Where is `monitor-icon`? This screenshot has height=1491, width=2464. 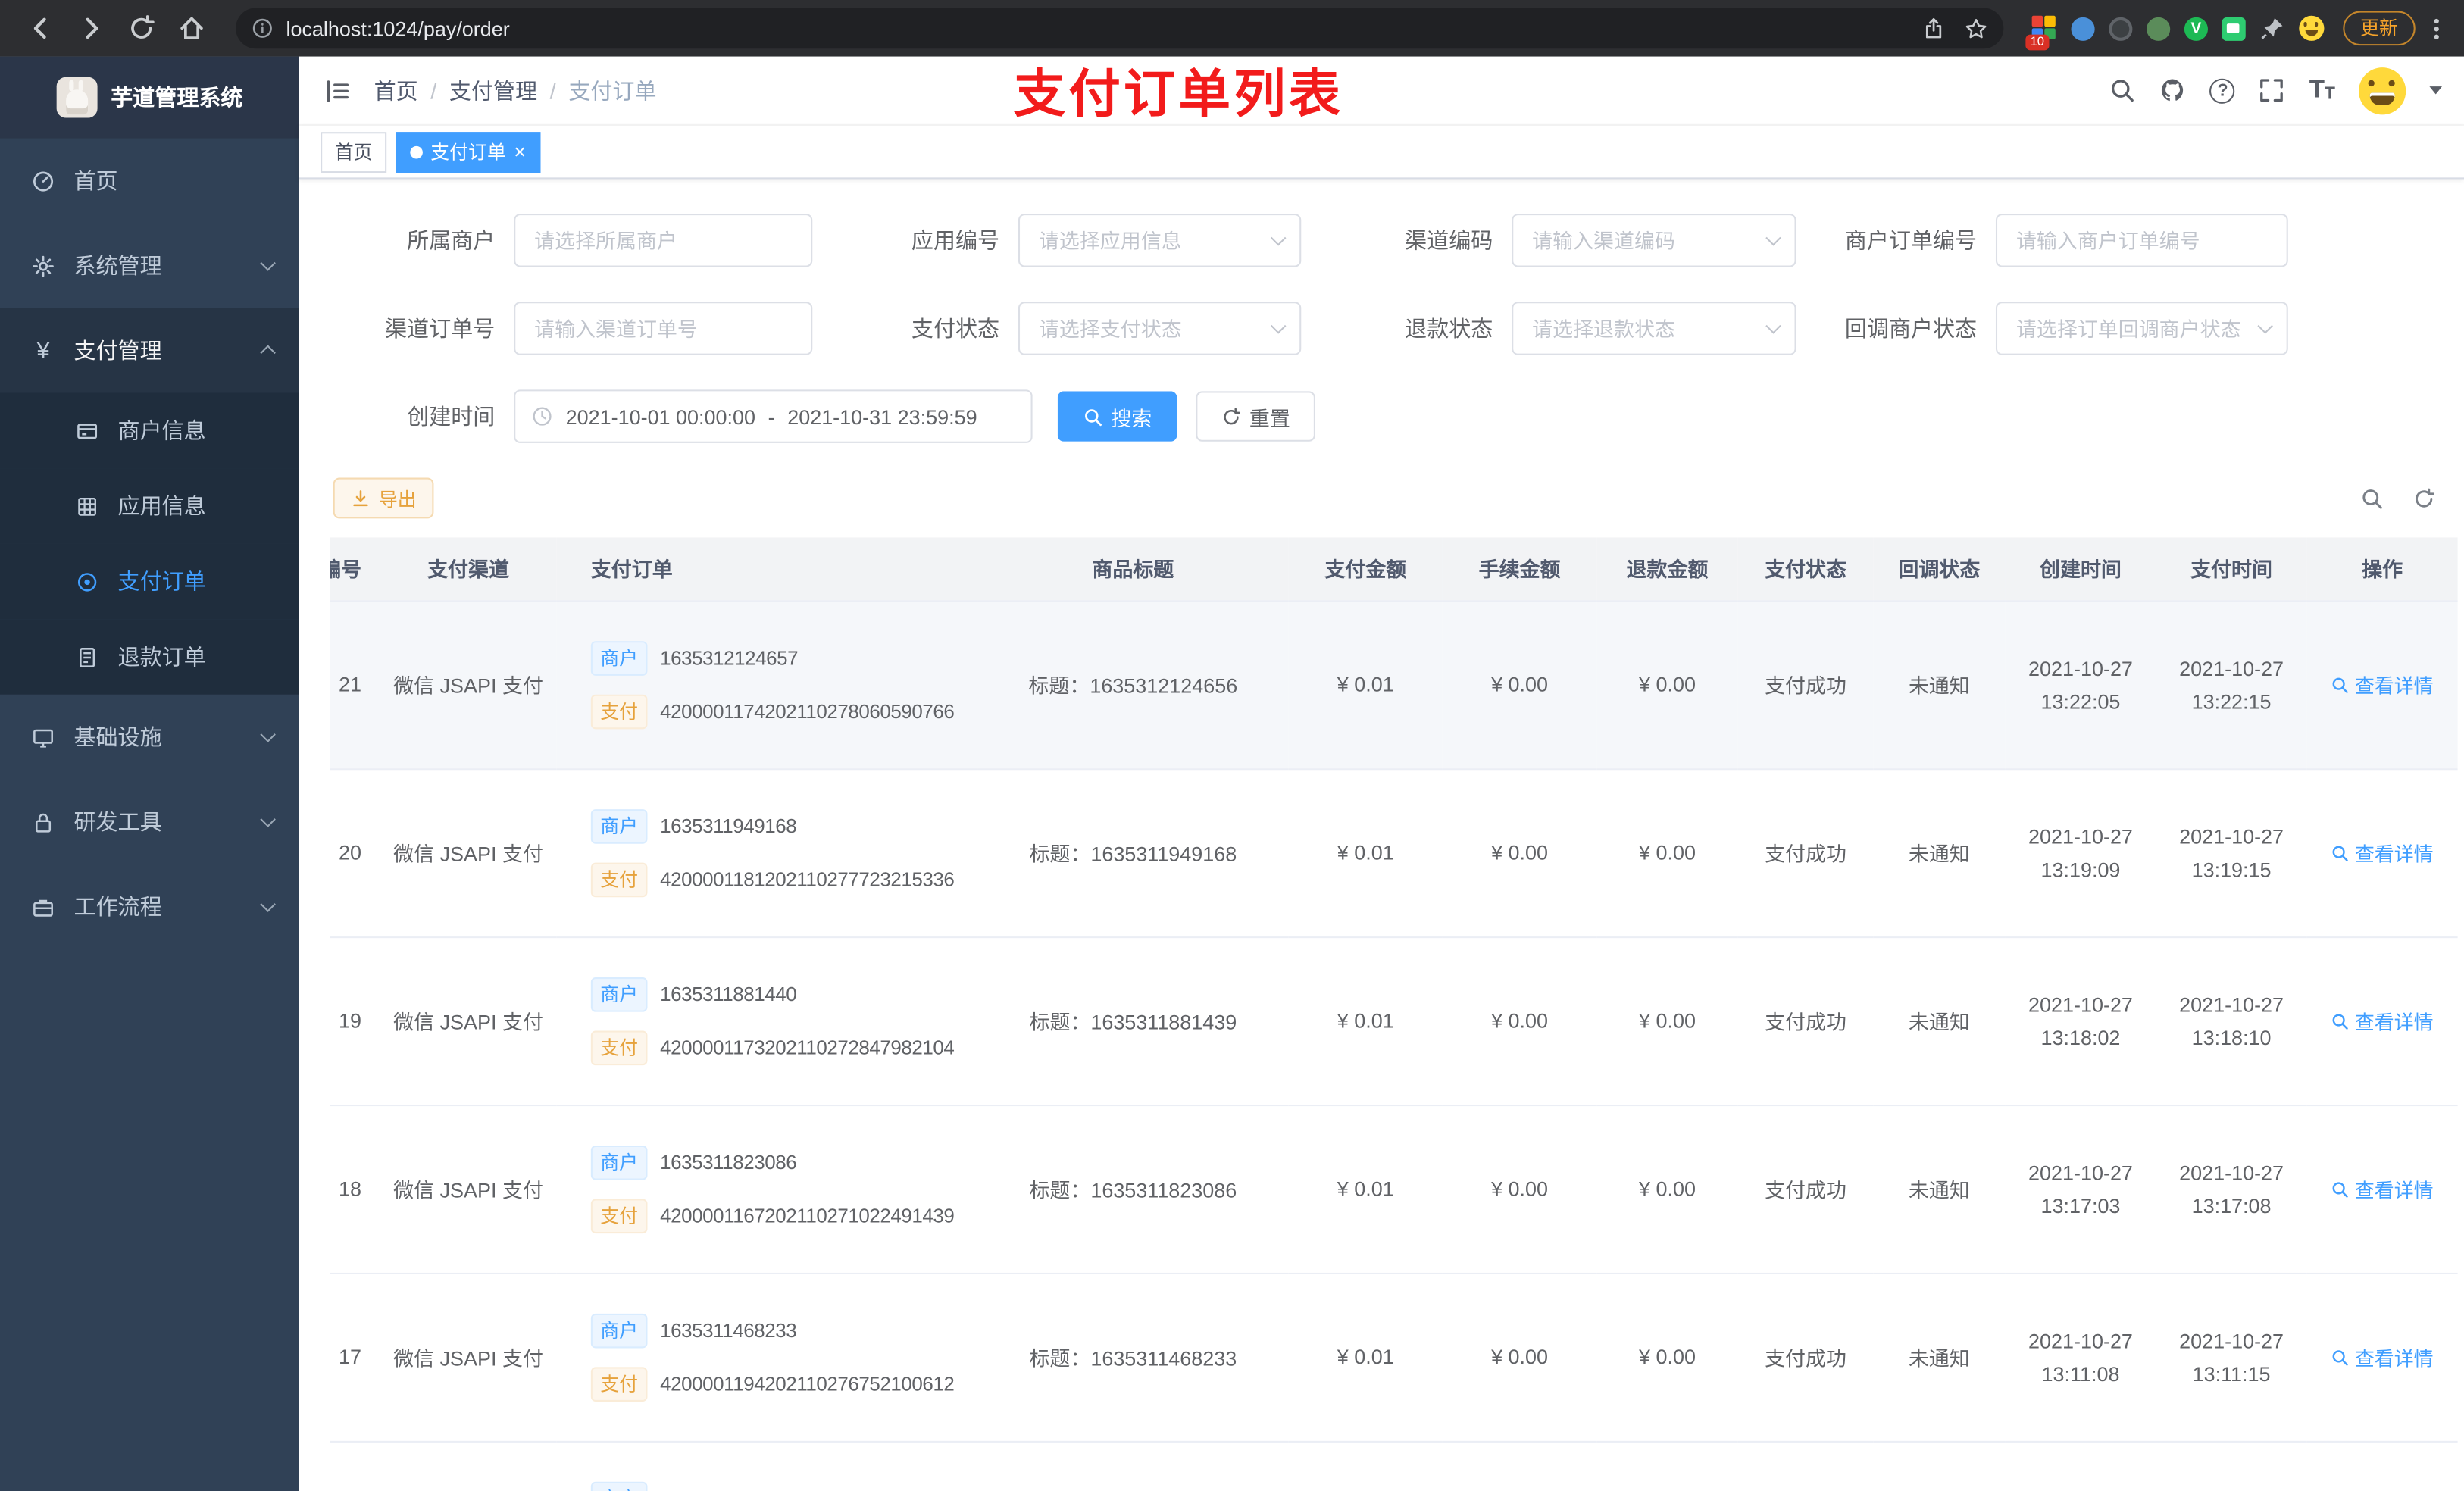
monitor-icon is located at coordinates (43, 737).